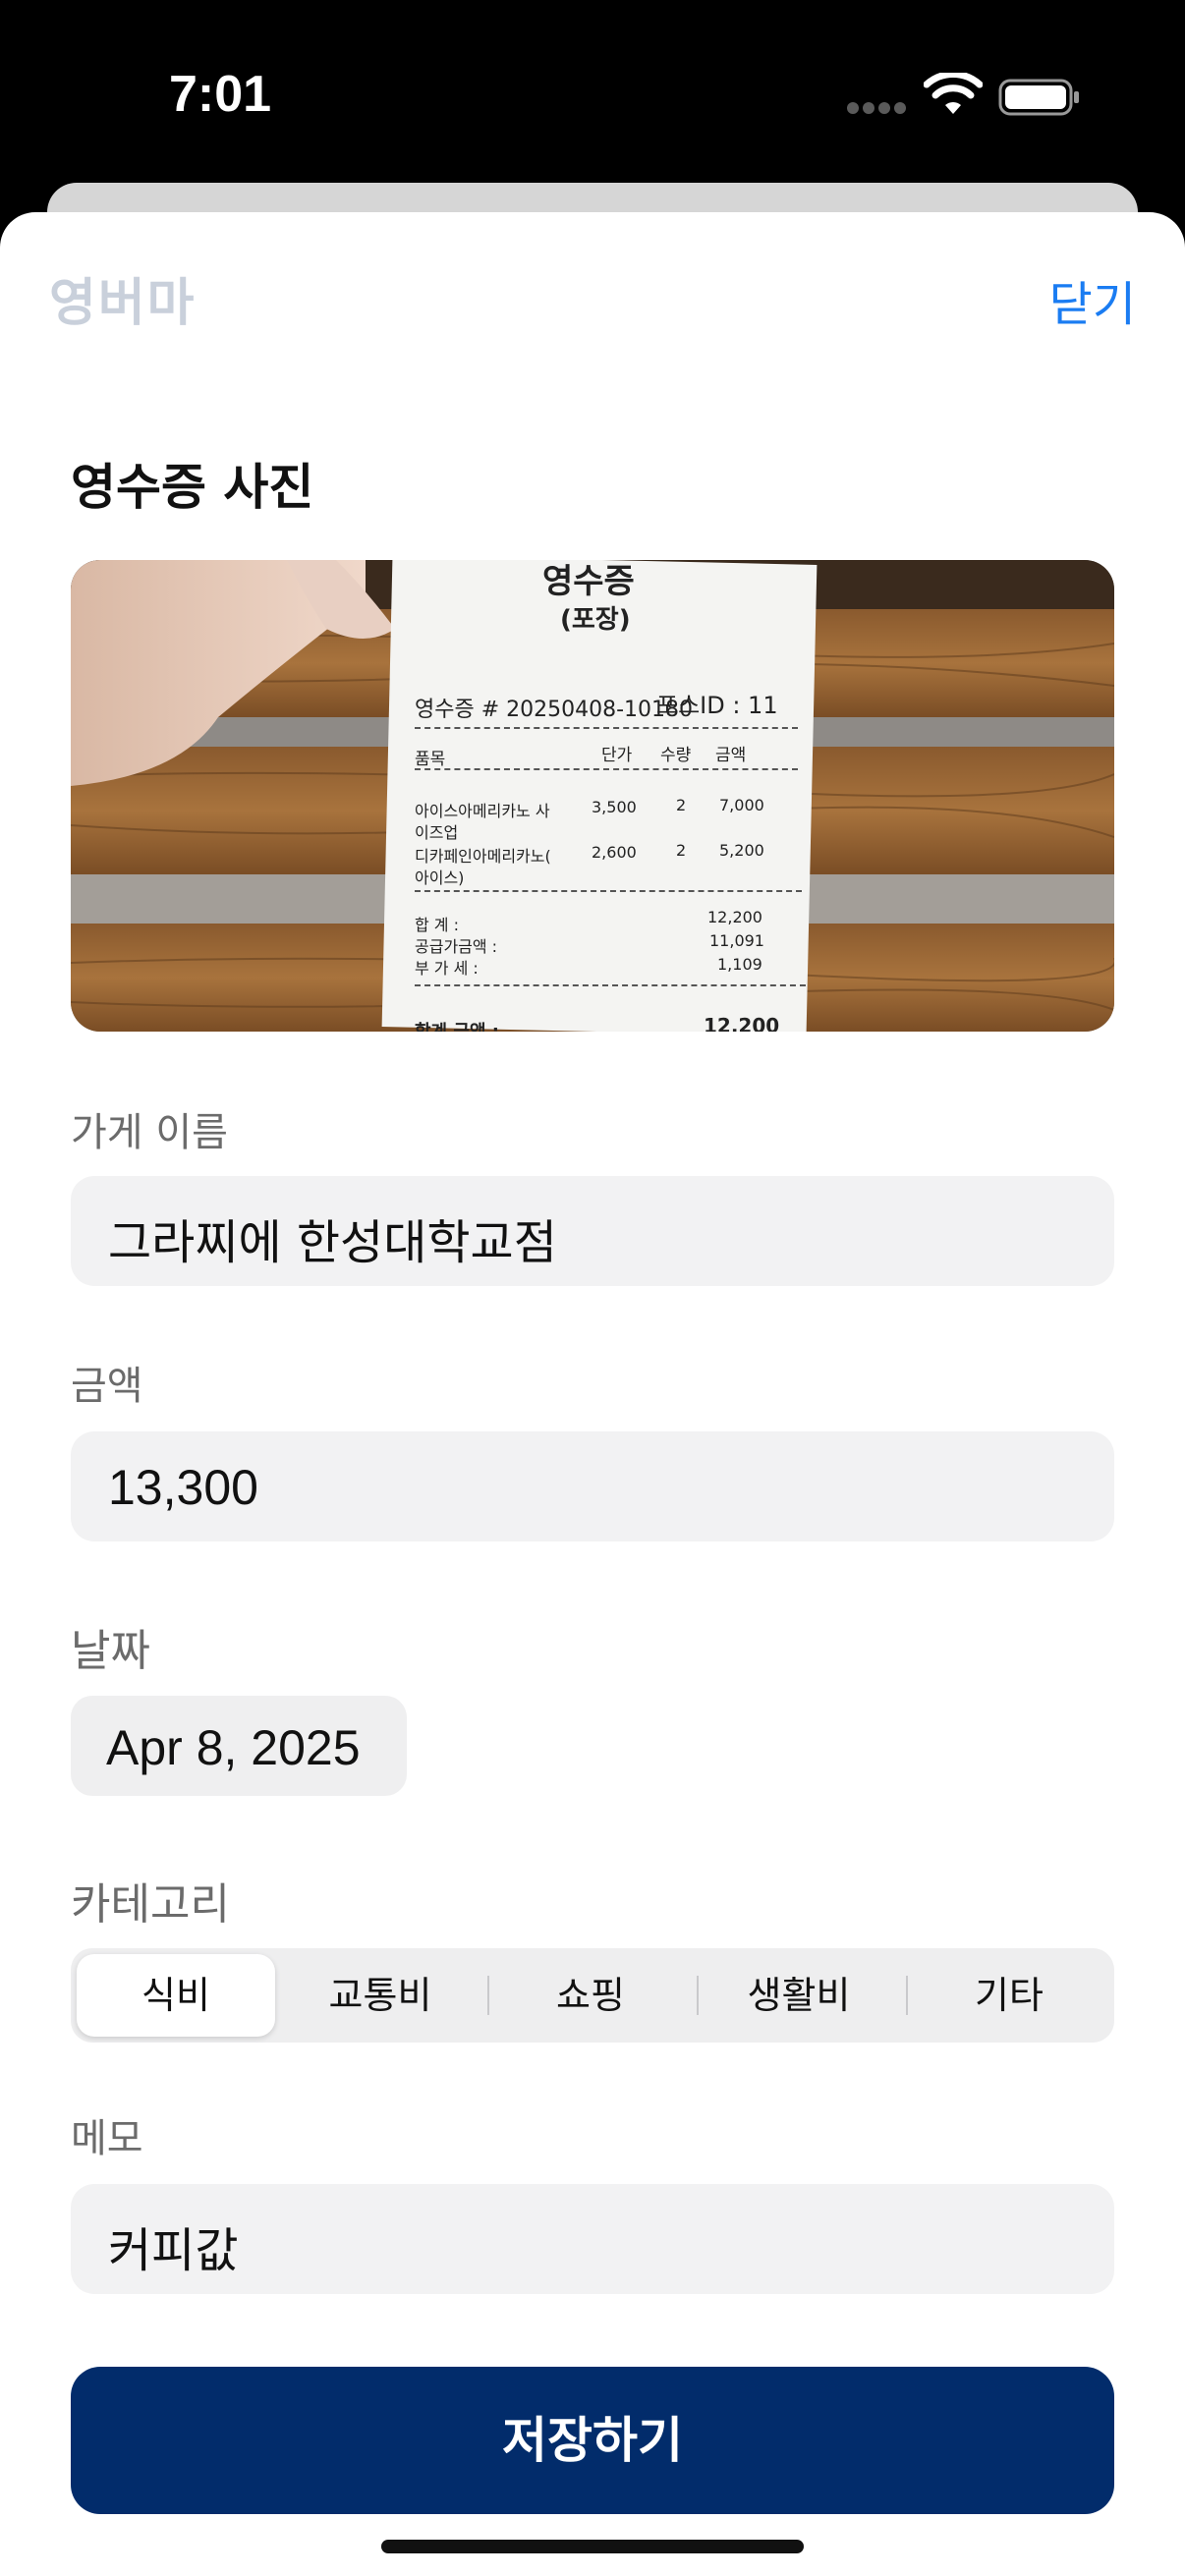 This screenshot has height=2576, width=1185. I want to click on date-label: 날짜, so click(111, 1651).